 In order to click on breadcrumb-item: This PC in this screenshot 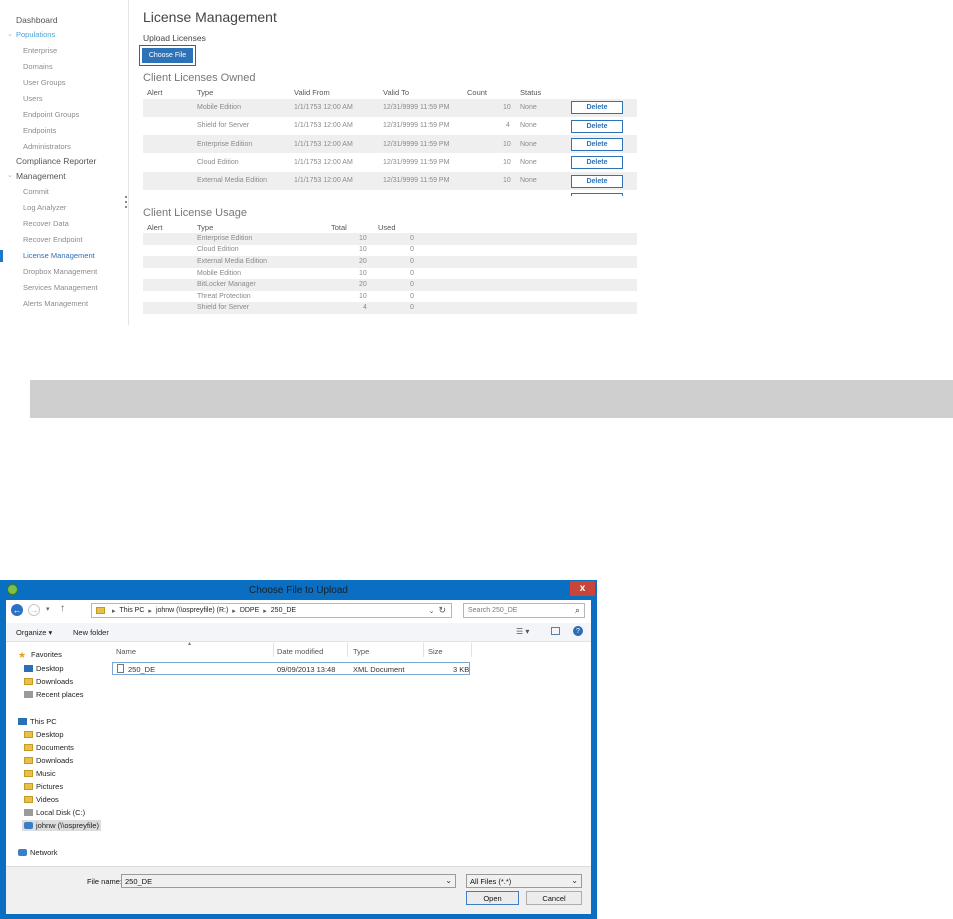, I will do `click(132, 610)`.